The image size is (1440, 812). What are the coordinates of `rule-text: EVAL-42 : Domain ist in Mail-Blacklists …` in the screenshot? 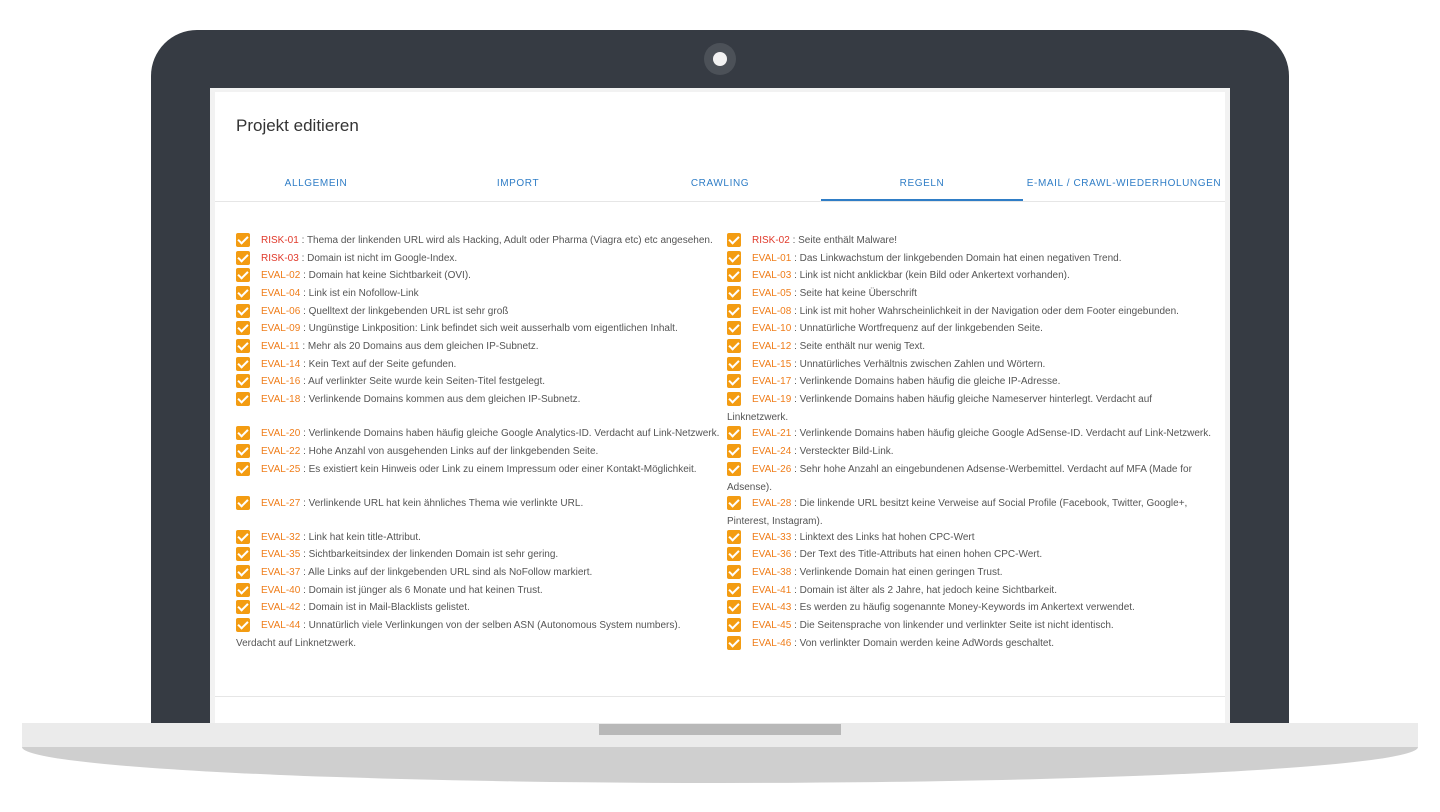 It's located at (496, 608).